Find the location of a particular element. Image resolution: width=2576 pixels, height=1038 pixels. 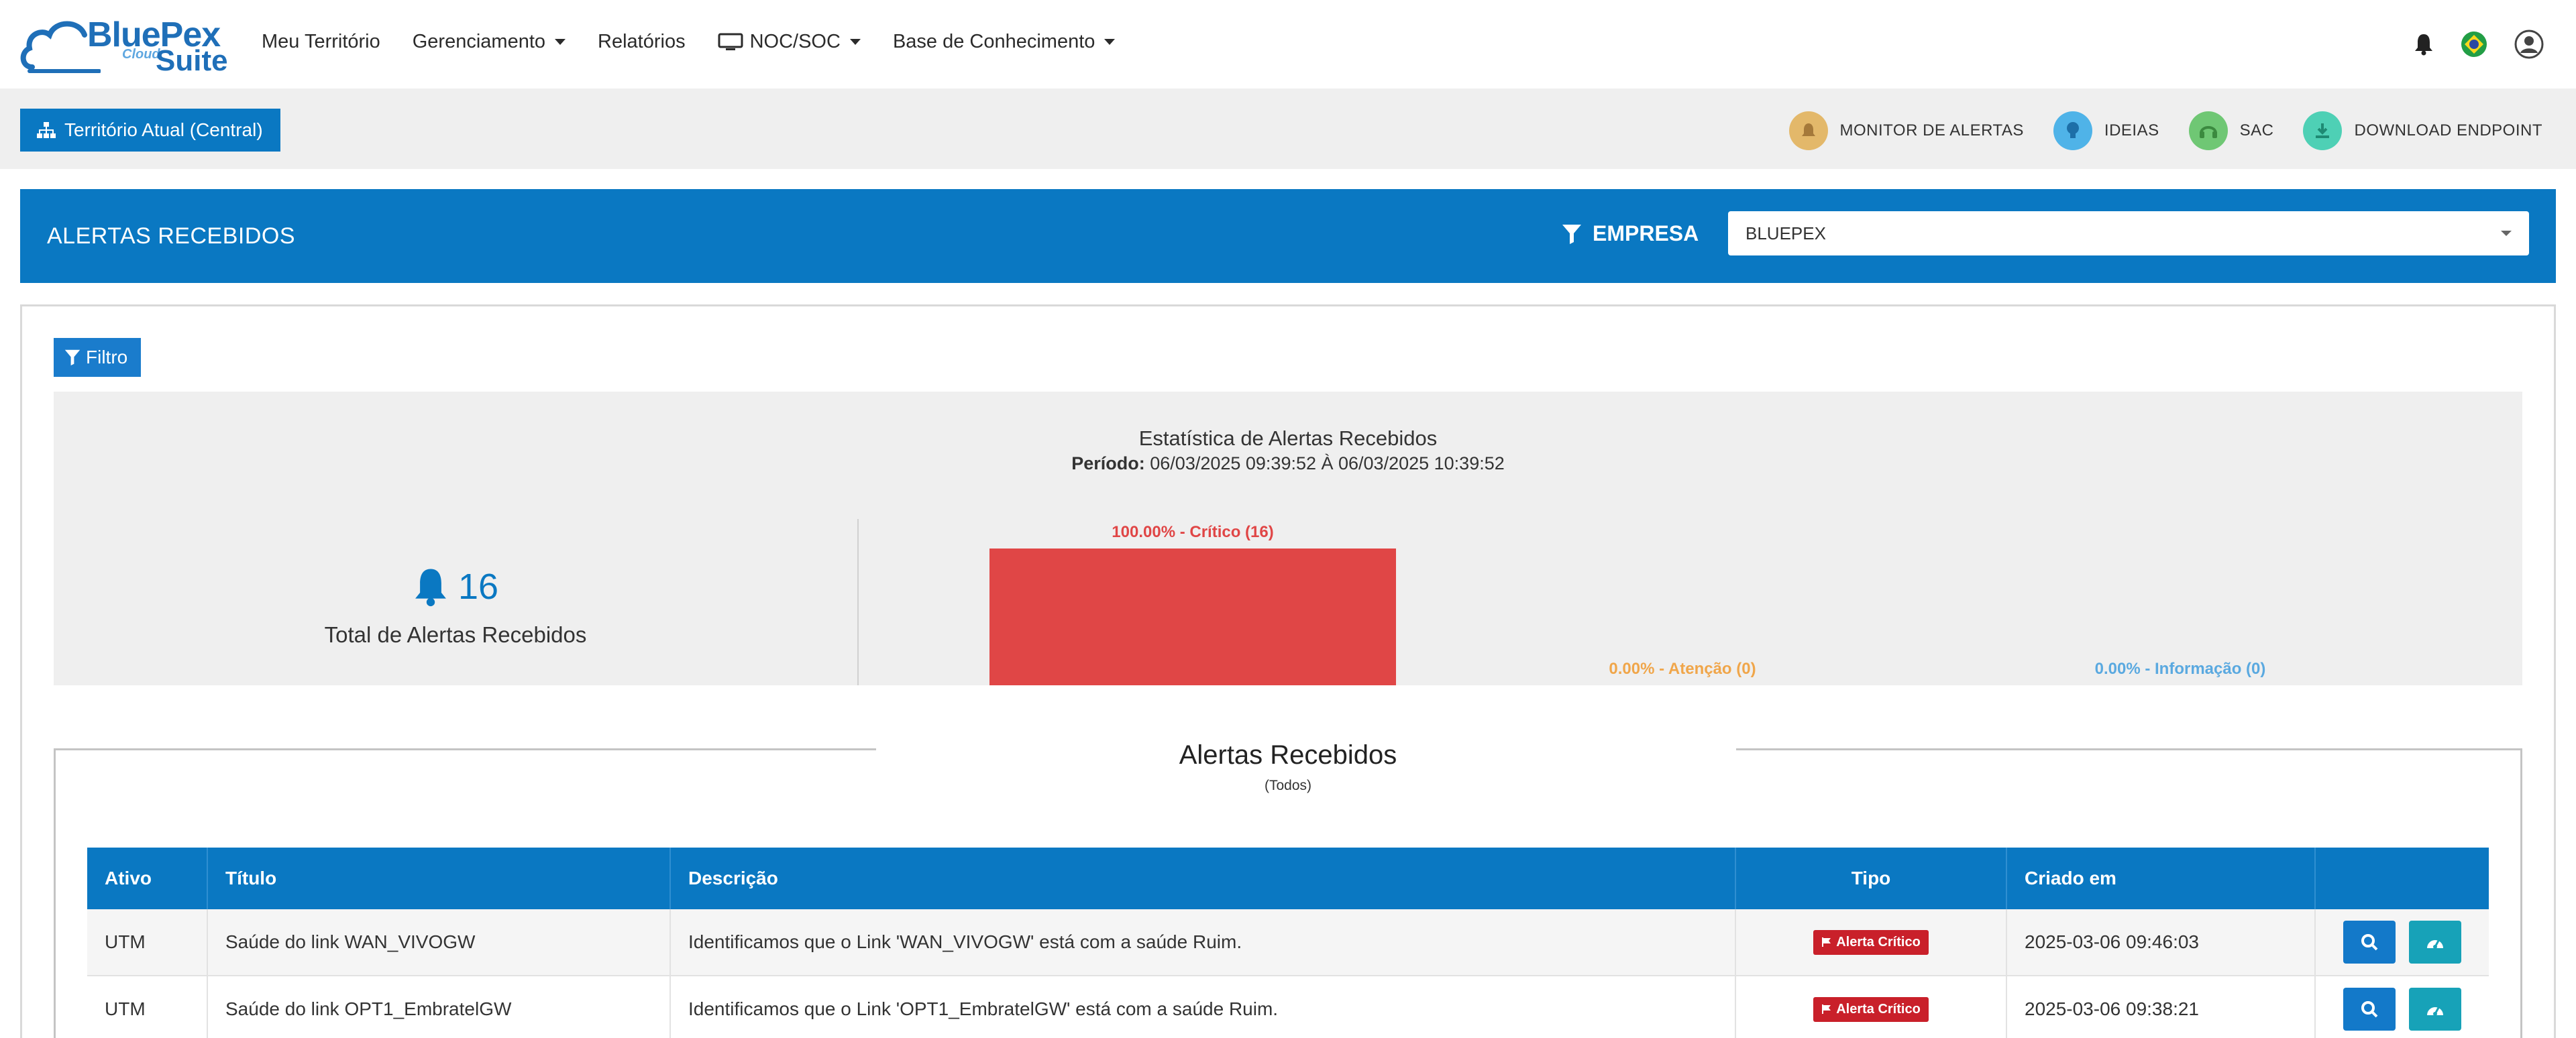

territorio-label: Território Atual (Central) is located at coordinates (163, 129).